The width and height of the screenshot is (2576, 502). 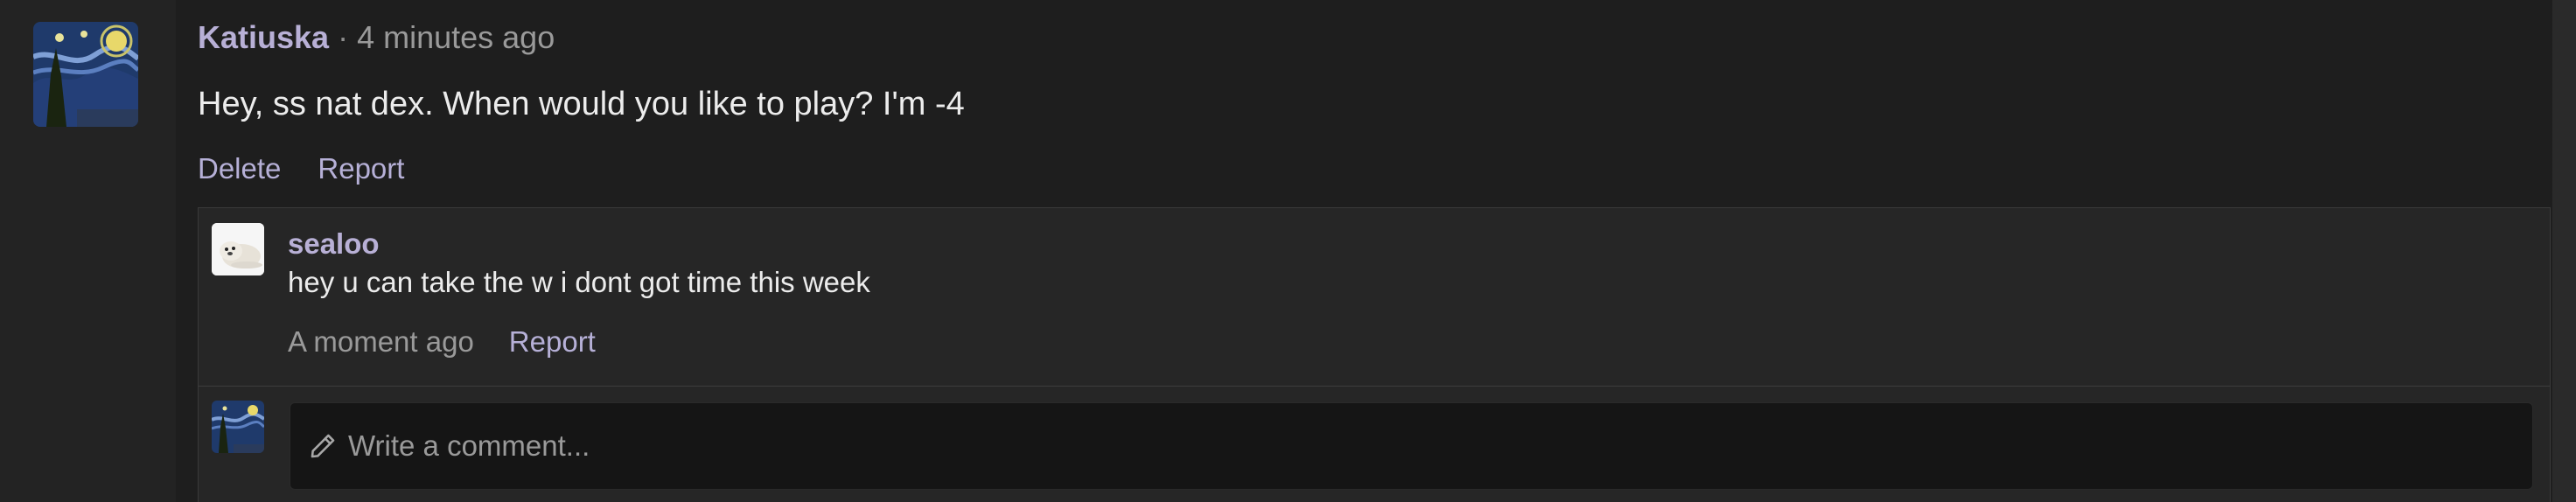 What do you see at coordinates (1397, 447) in the screenshot?
I see `comment-input` at bounding box center [1397, 447].